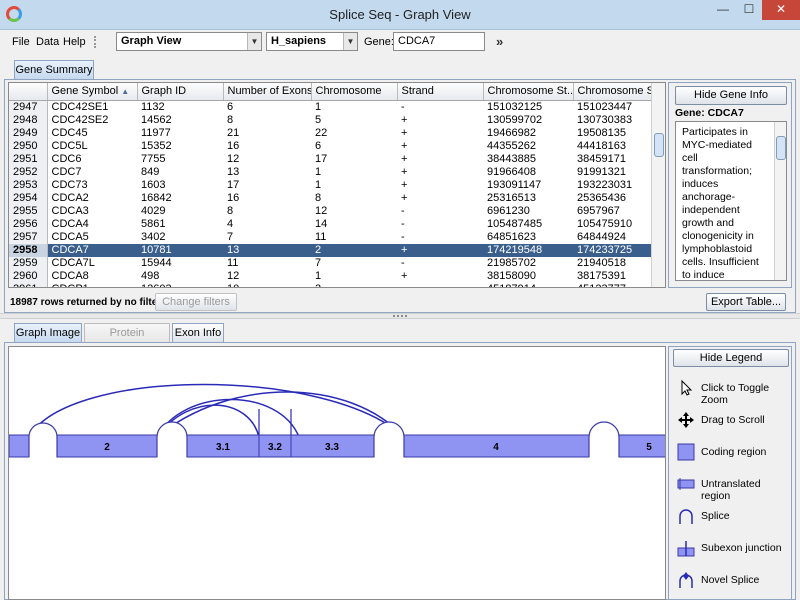 This screenshot has width=800, height=600. What do you see at coordinates (180, 285) in the screenshot?
I see `table-cell: 12603` at bounding box center [180, 285].